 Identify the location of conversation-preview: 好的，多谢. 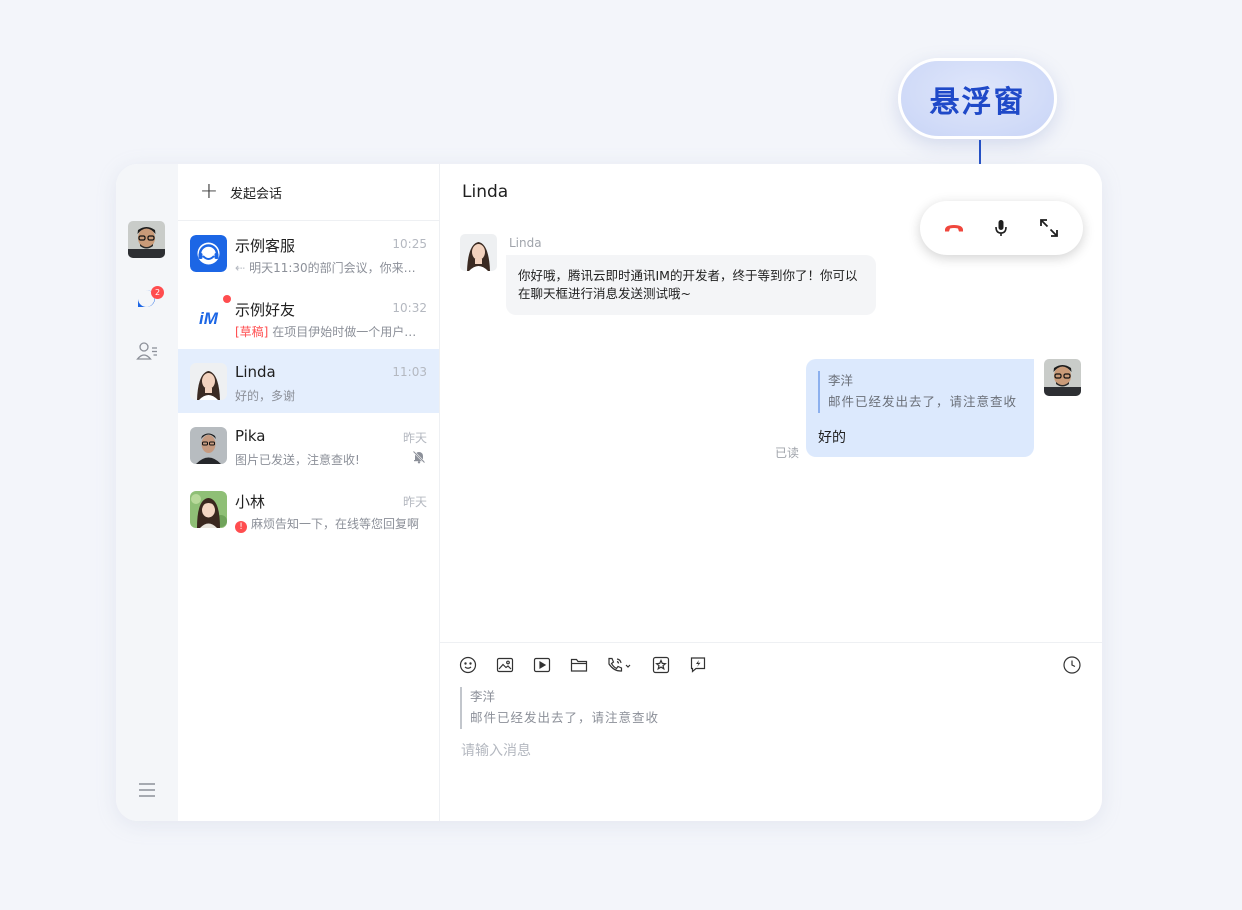
(265, 396).